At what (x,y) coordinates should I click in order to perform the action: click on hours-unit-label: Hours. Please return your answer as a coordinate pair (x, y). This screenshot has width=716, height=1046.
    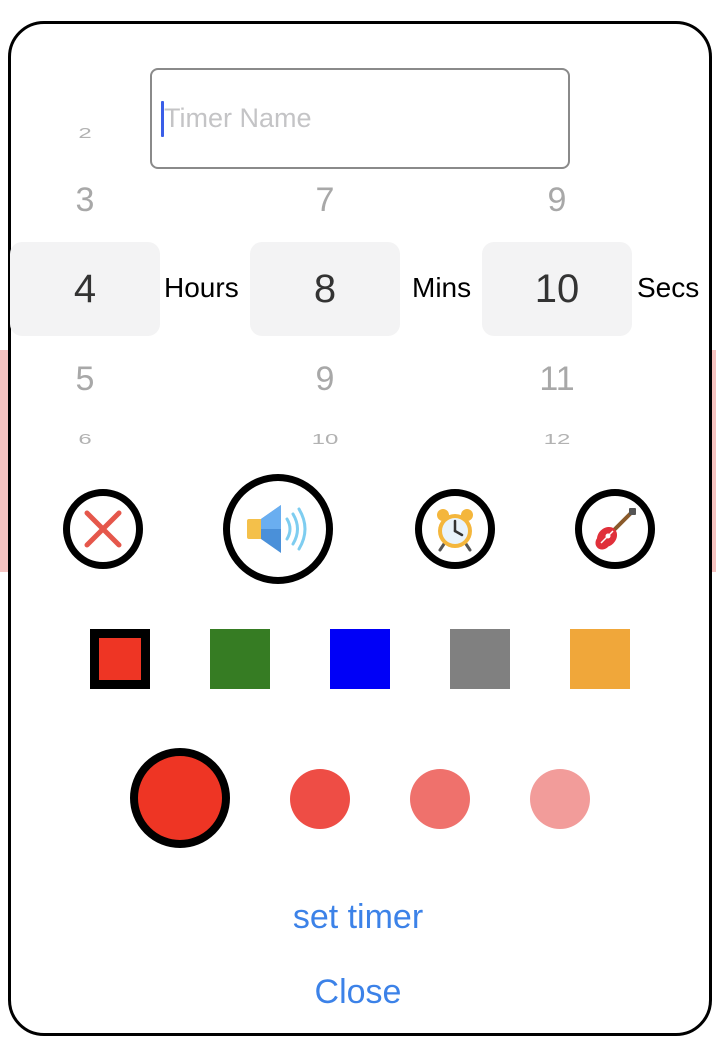
    Looking at the image, I should click on (201, 287).